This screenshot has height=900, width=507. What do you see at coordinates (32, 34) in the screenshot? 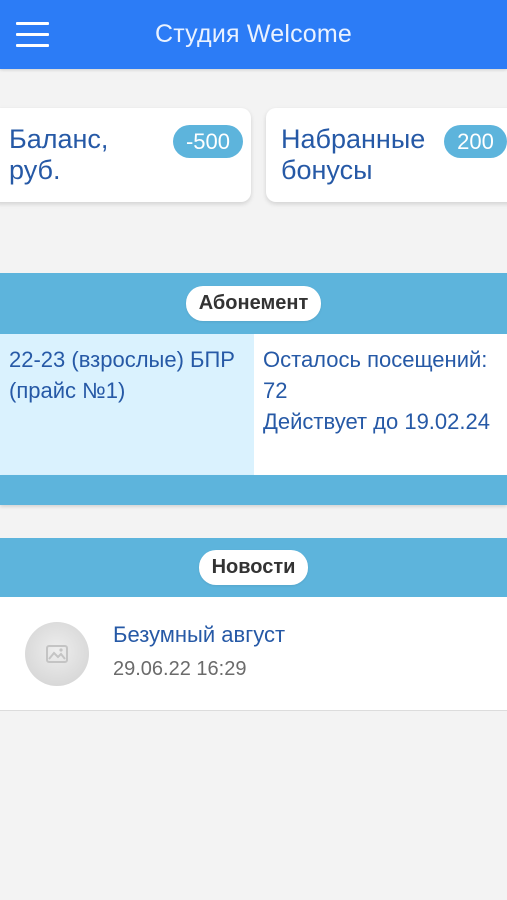
I see `hamburger-menu-icon` at bounding box center [32, 34].